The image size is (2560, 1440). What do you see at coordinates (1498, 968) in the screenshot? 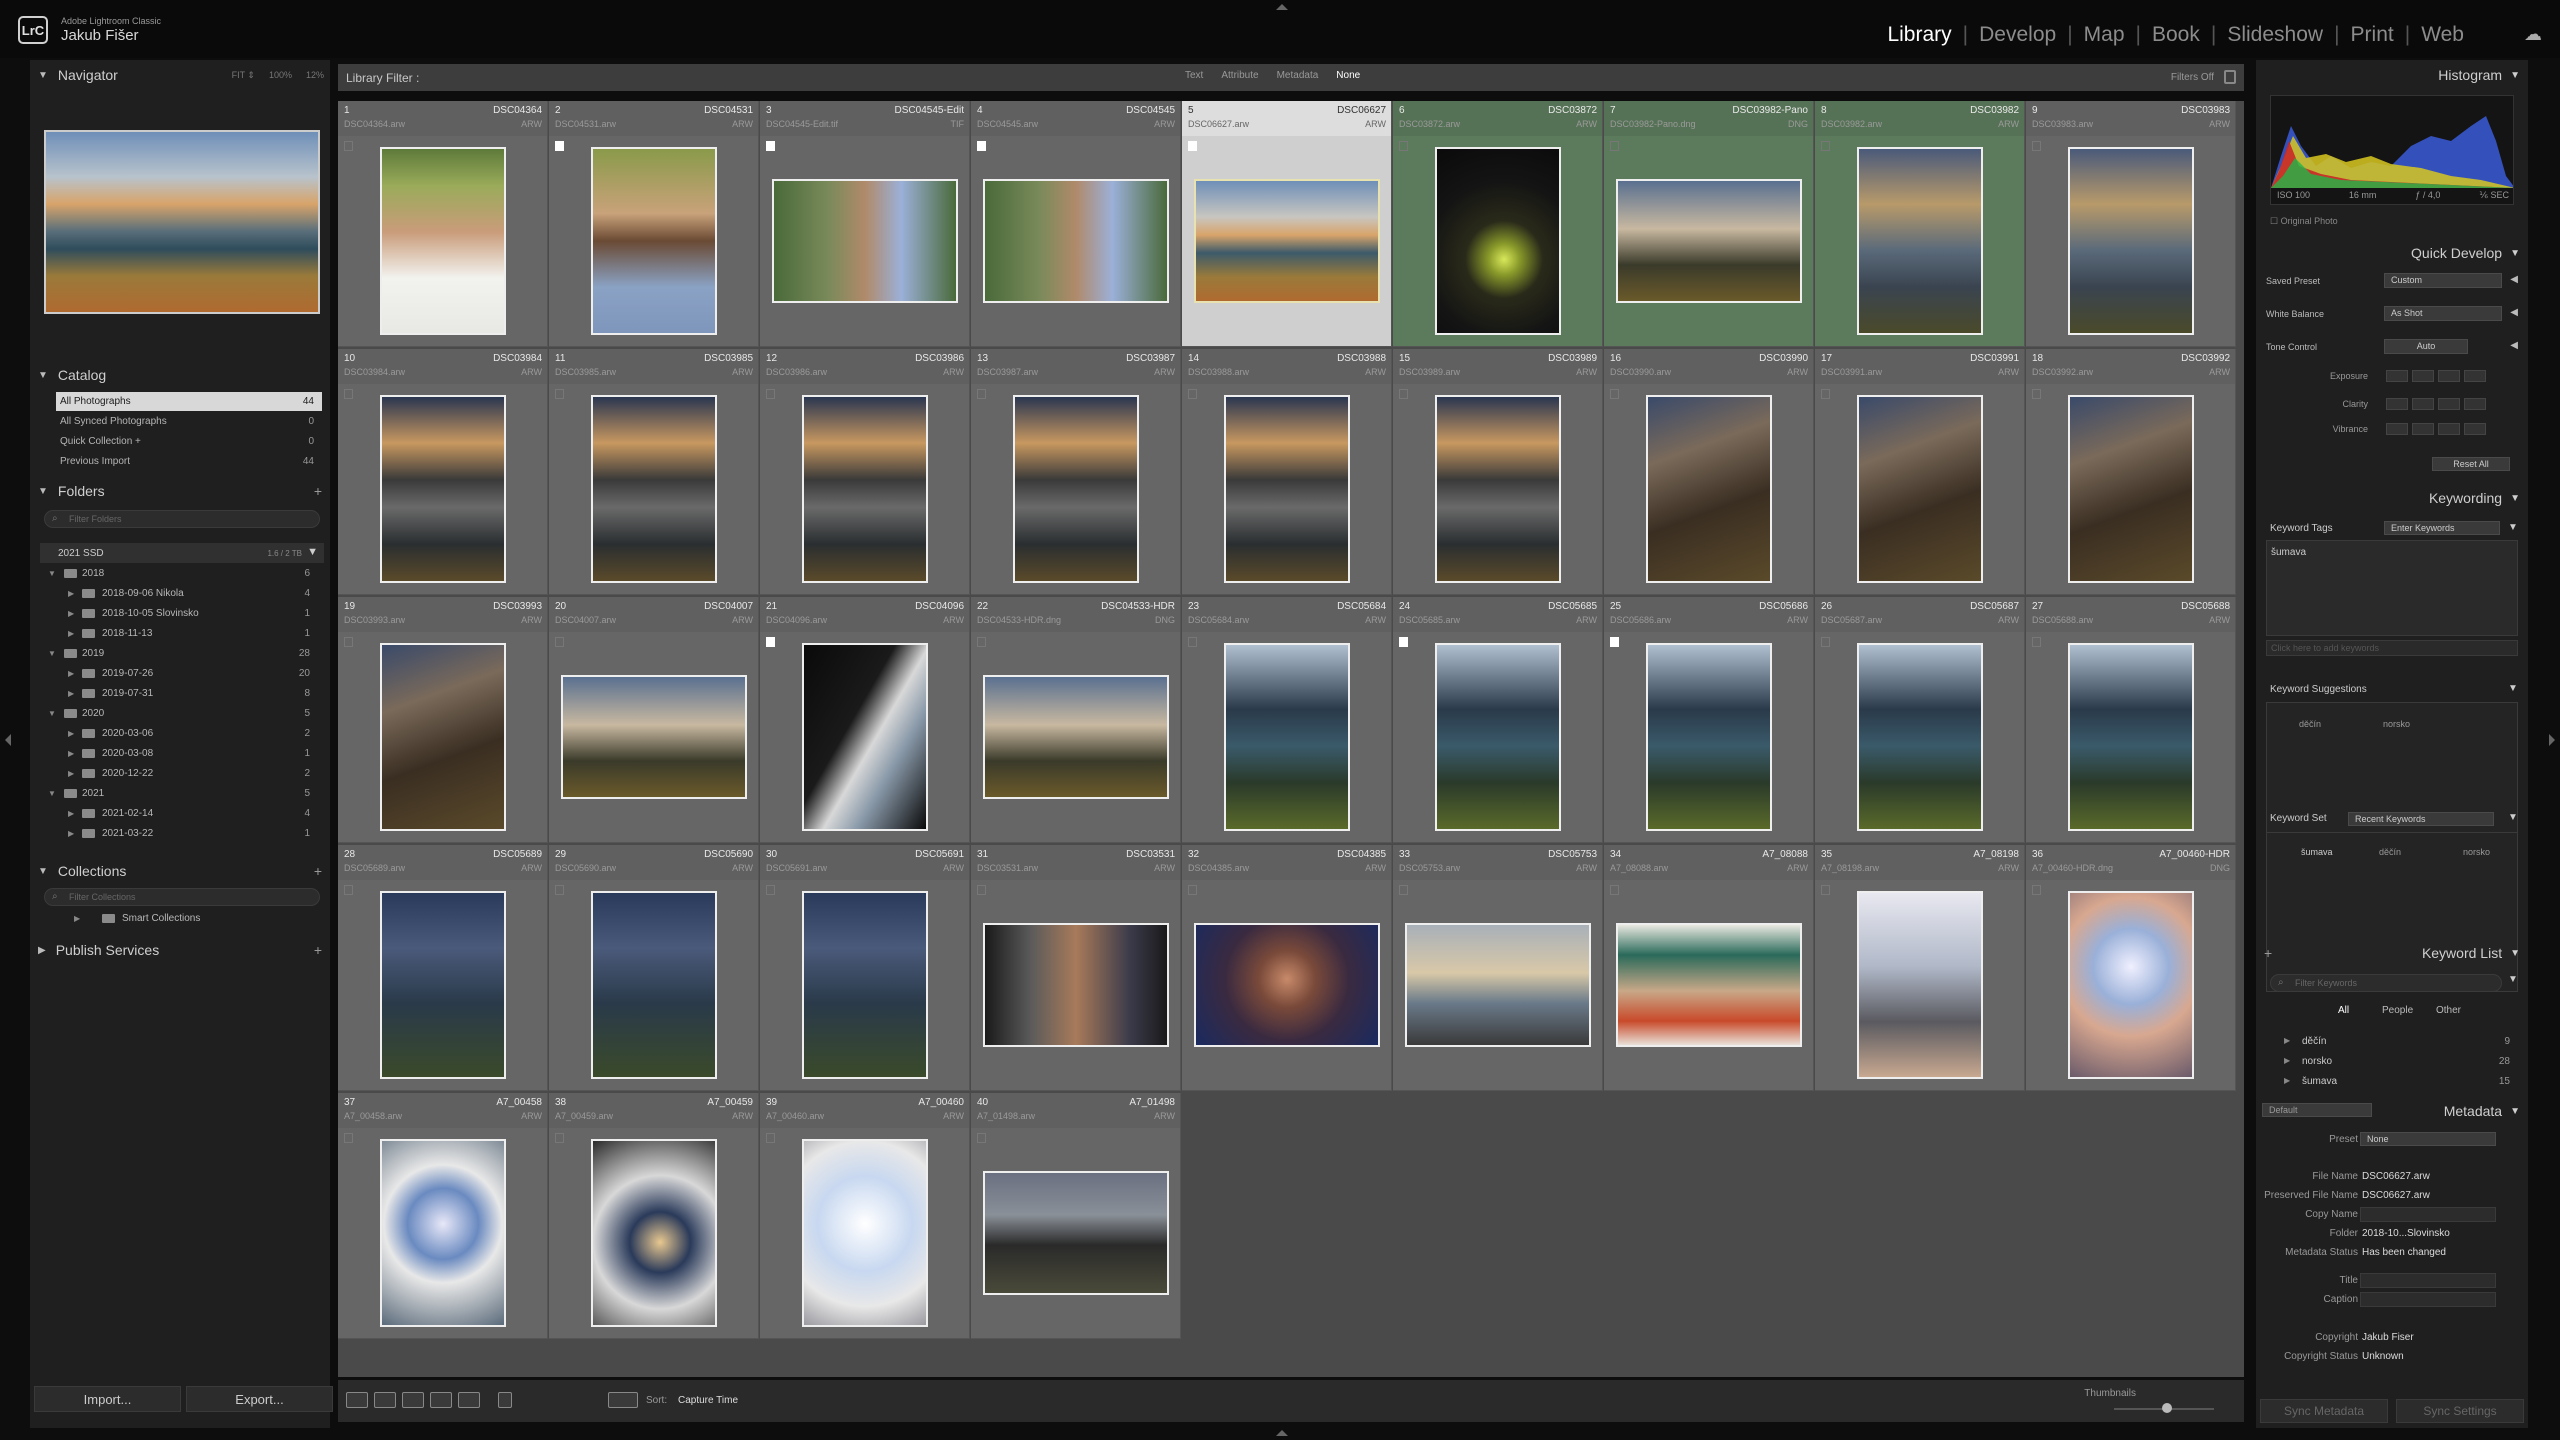
I see `thumbnail-cell: 33 DSC05753 DSC05753.arw ARW` at bounding box center [1498, 968].